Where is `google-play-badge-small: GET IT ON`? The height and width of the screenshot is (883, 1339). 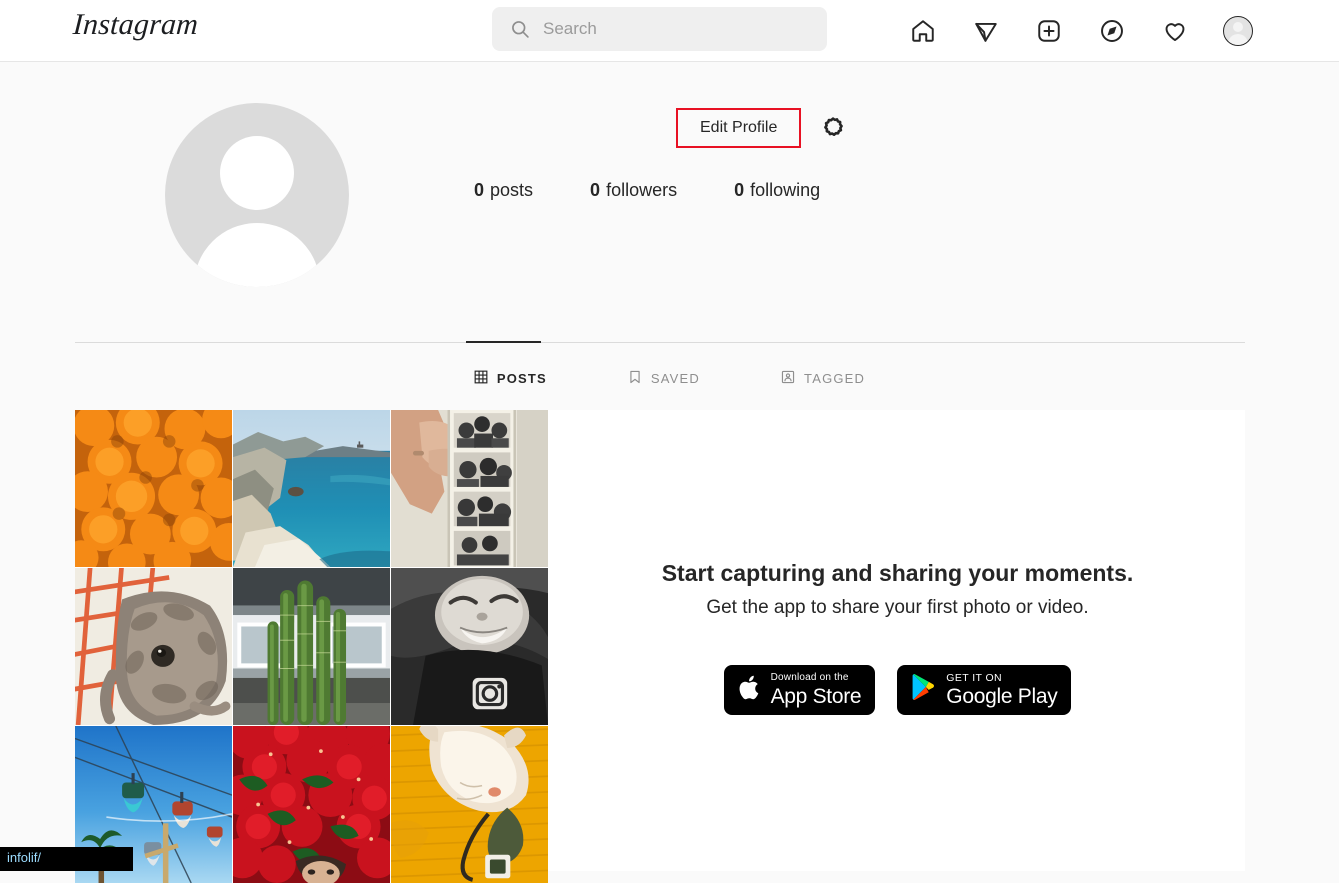
google-play-badge-small: GET IT ON is located at coordinates (1001, 678).